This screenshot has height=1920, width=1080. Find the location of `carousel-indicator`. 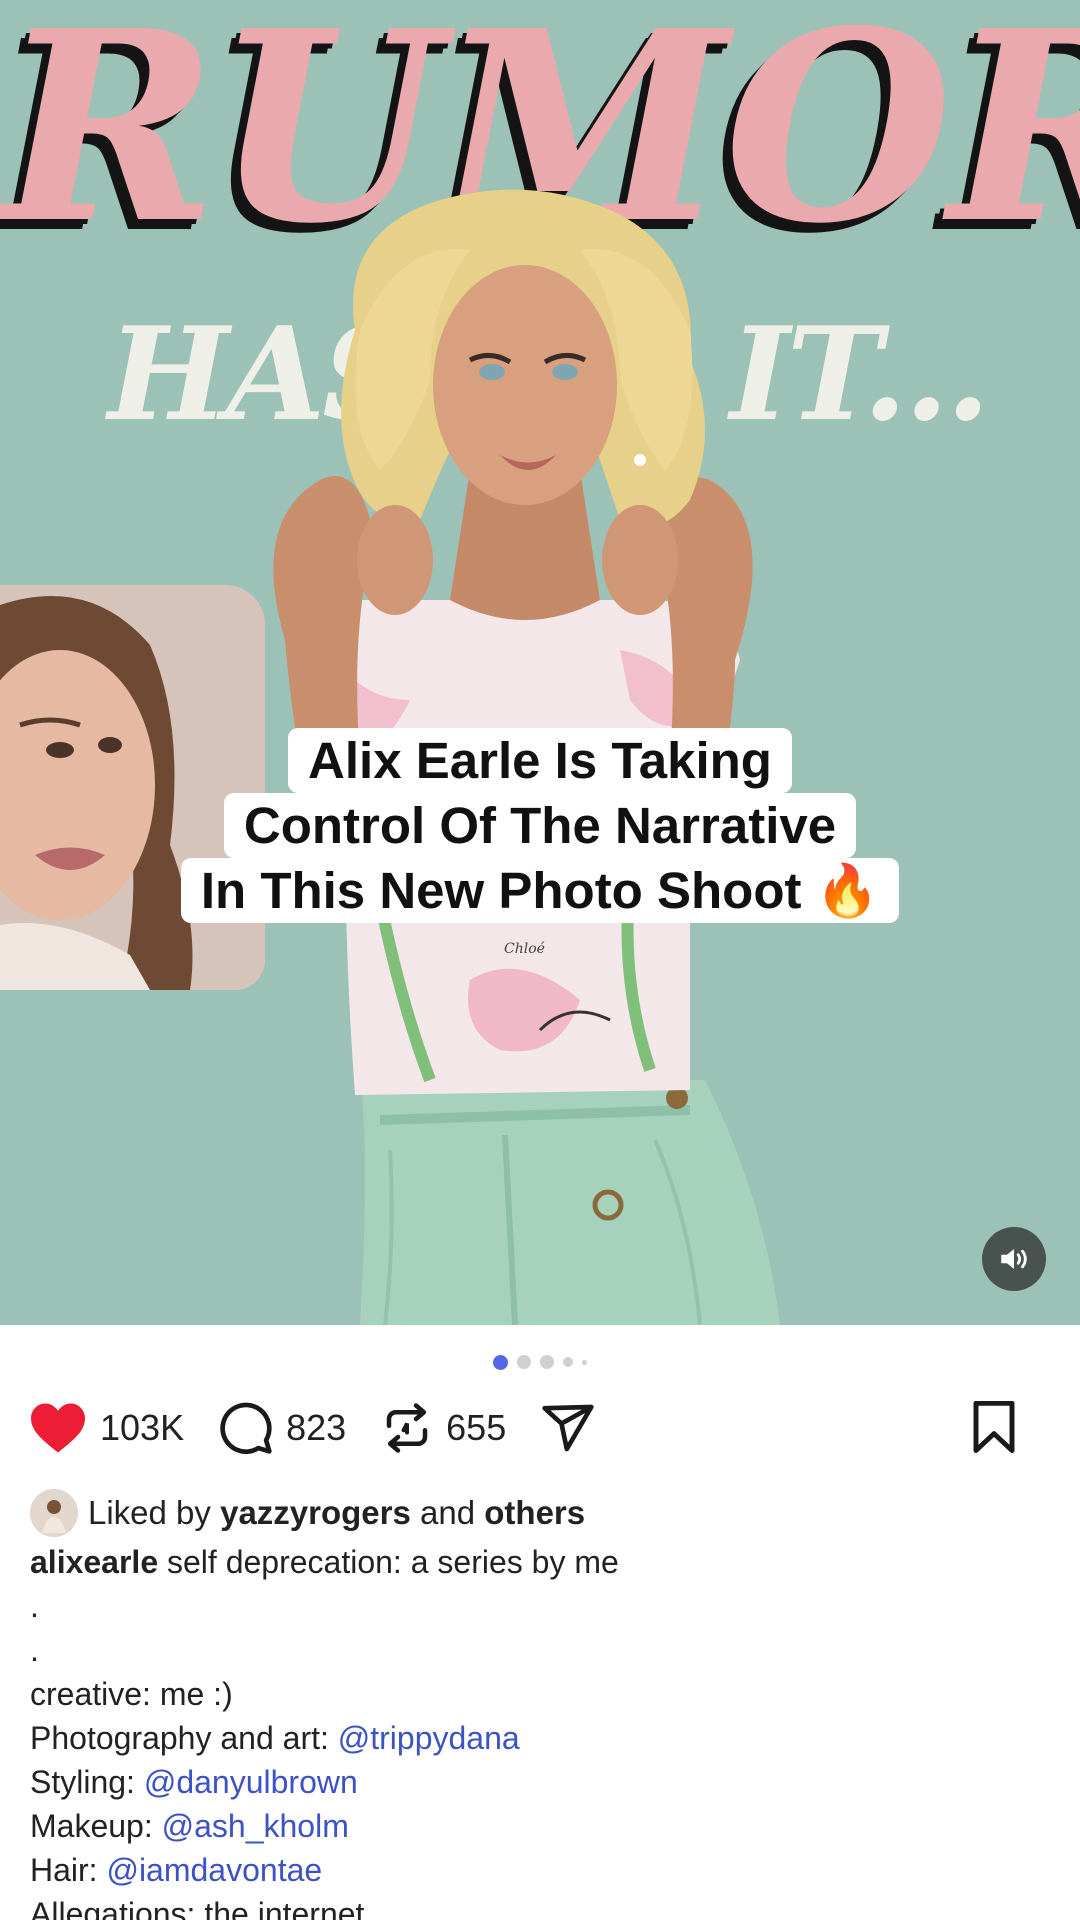

carousel-indicator is located at coordinates (540, 1362).